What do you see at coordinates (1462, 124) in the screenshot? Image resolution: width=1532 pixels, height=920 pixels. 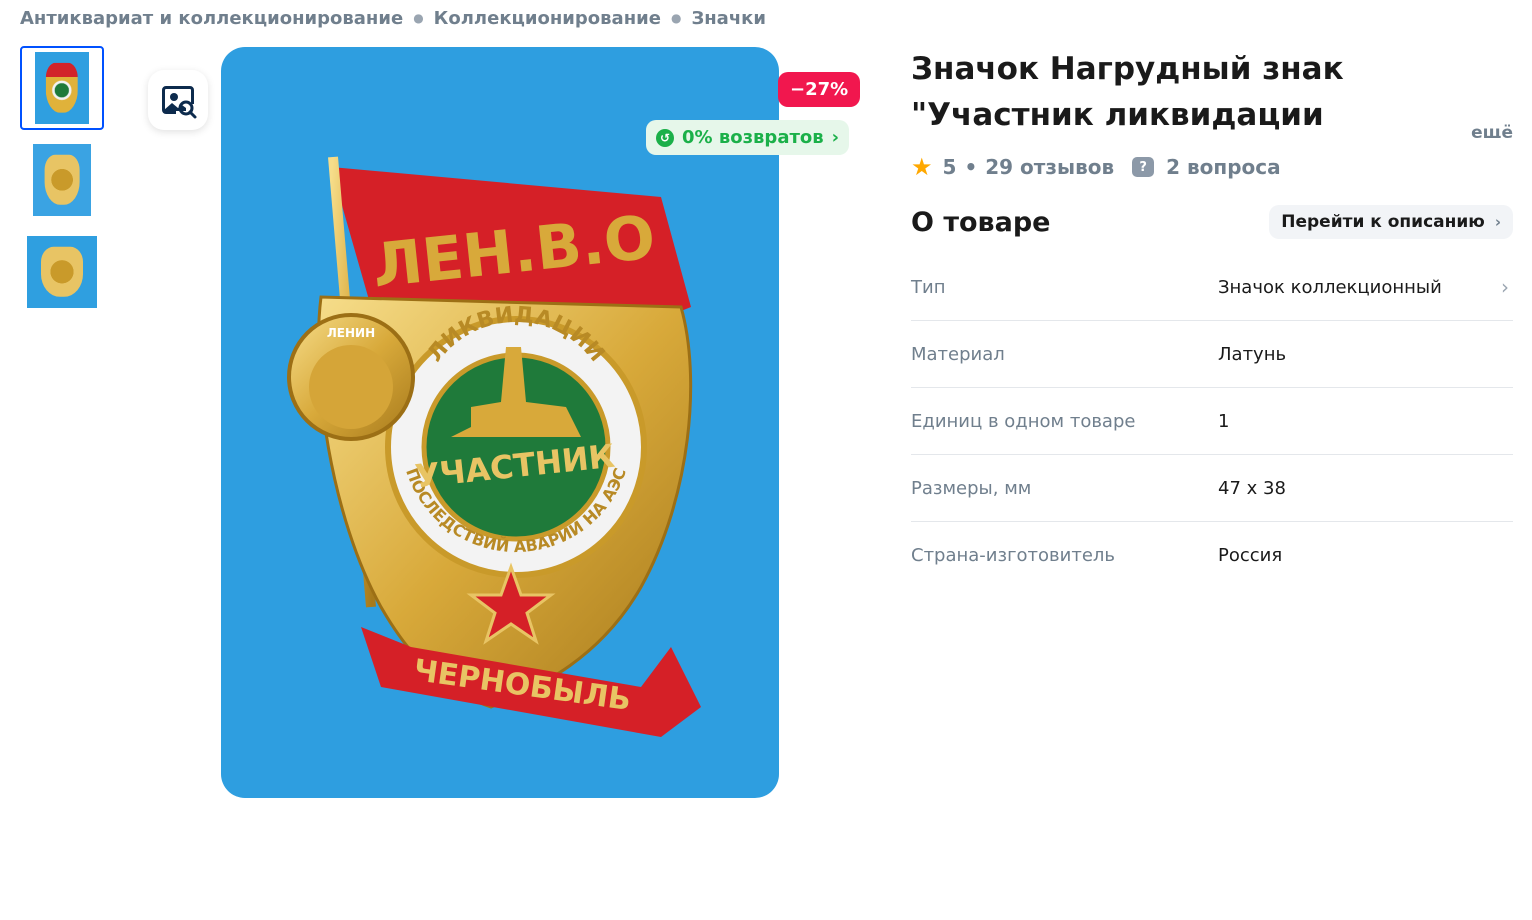 I see `title-more-link: ещё` at bounding box center [1462, 124].